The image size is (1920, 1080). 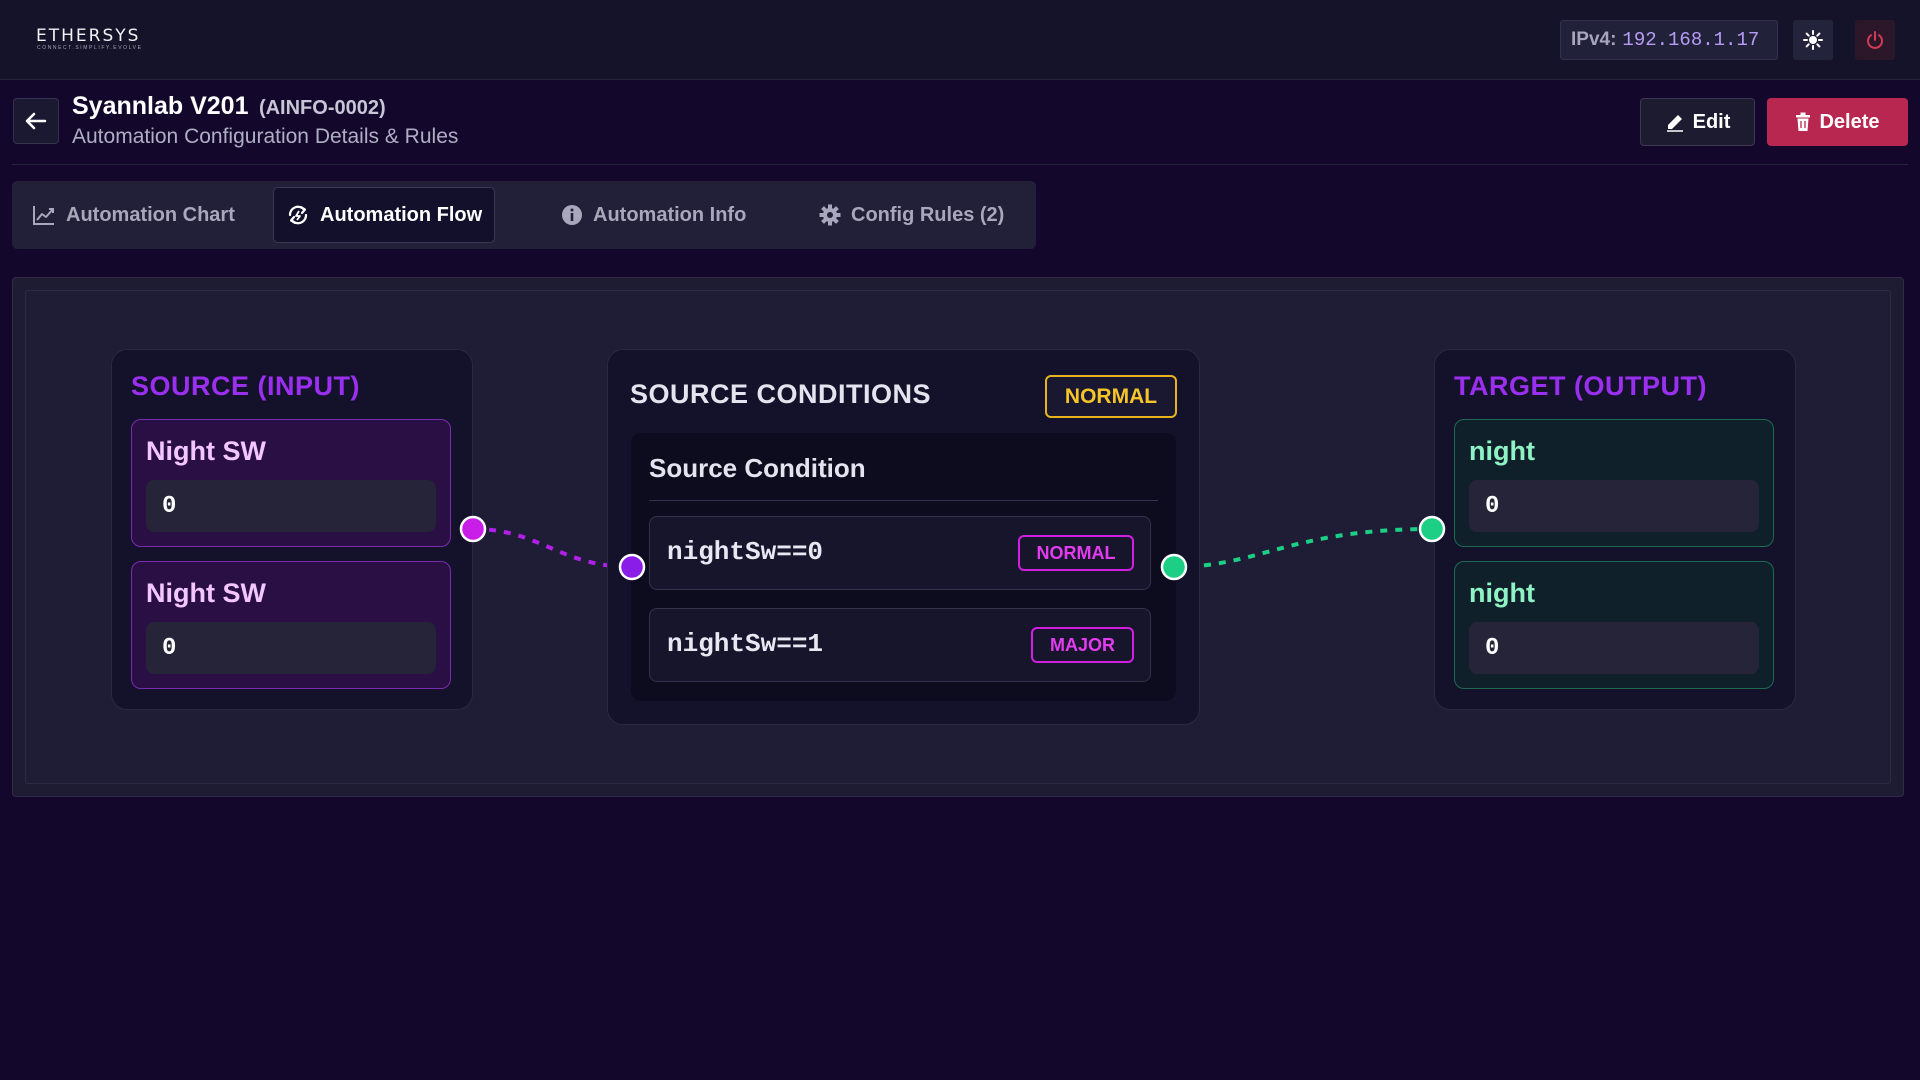 What do you see at coordinates (1174, 567) in the screenshot?
I see `conditions-output-handle` at bounding box center [1174, 567].